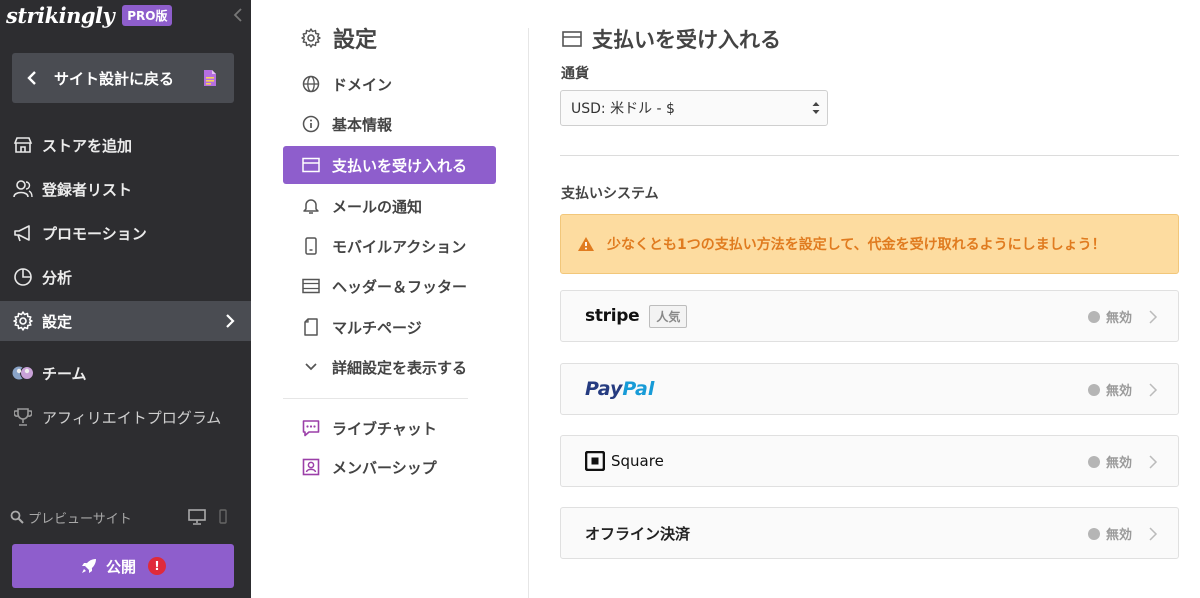  I want to click on stripe-logo: stripe, so click(612, 316).